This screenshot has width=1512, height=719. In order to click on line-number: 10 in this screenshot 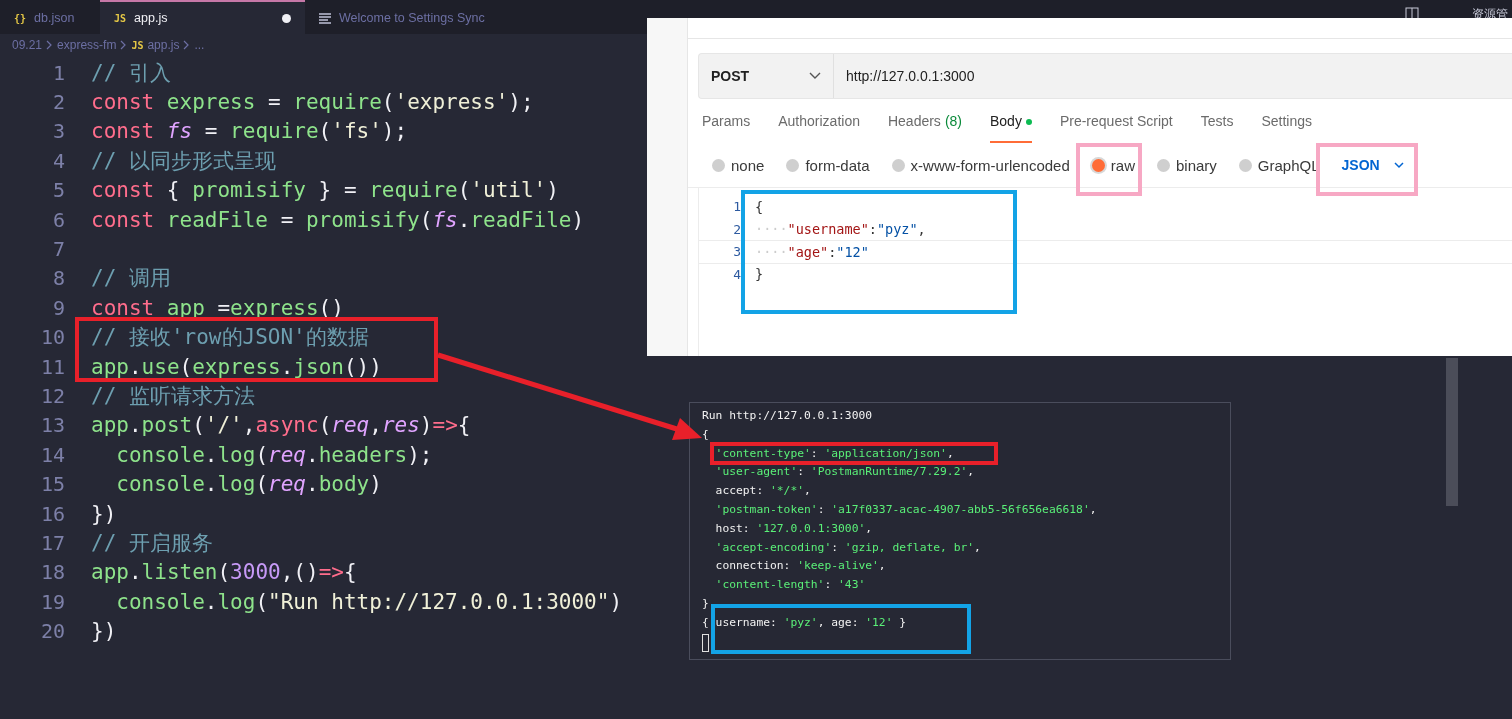, I will do `click(52, 337)`.